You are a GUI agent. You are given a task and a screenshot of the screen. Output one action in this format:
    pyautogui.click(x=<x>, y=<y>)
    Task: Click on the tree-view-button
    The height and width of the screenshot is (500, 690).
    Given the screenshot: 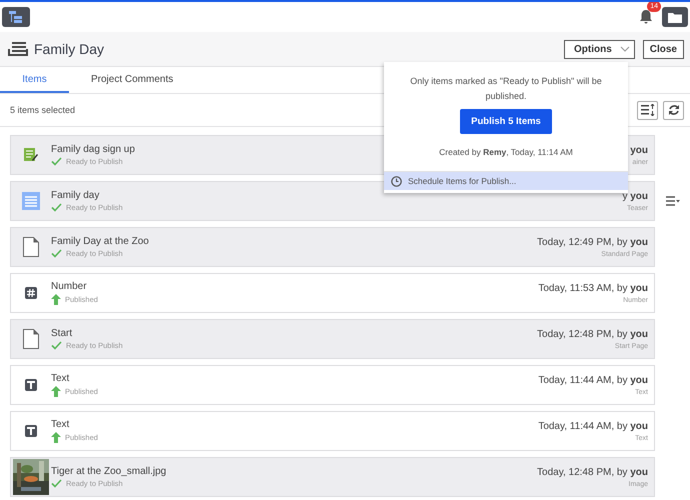 What is the action you would take?
    pyautogui.click(x=16, y=17)
    